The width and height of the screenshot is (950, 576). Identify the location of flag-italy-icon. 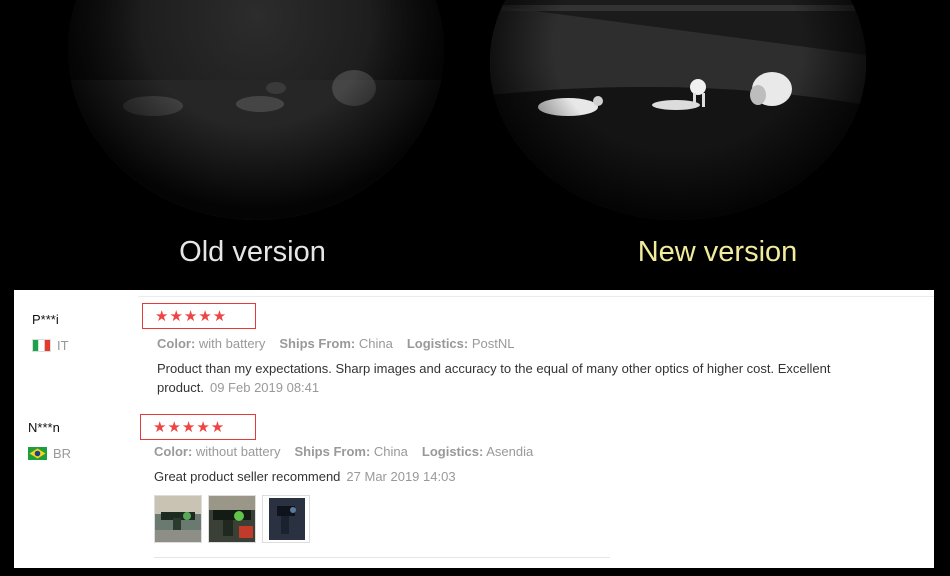
(41, 346).